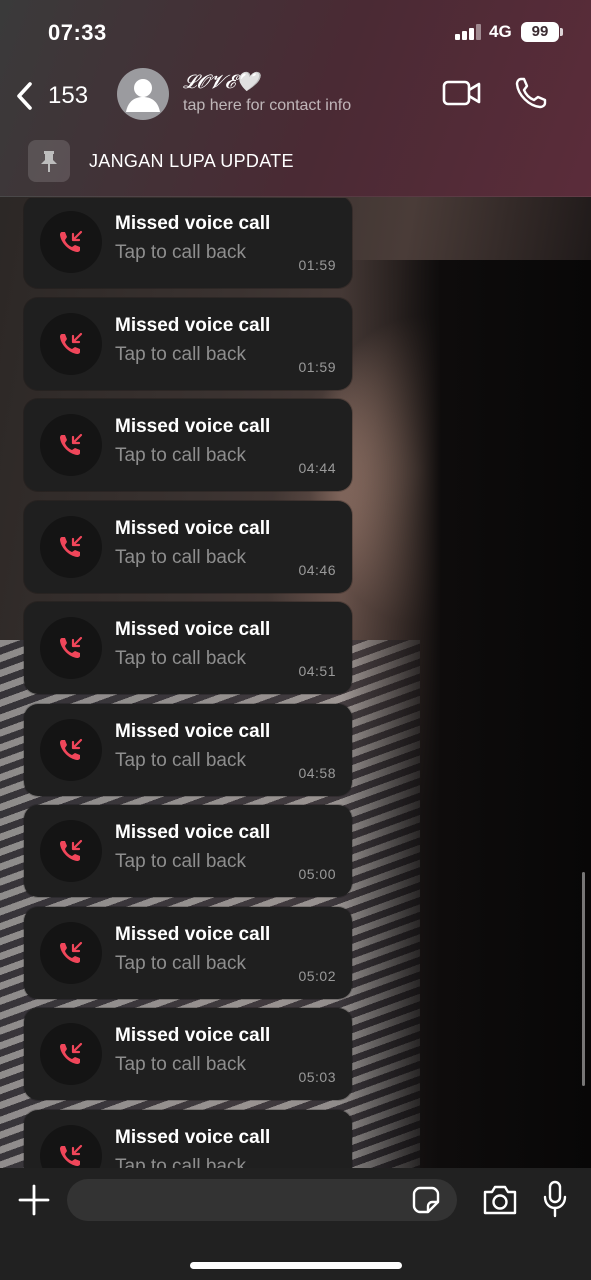  I want to click on missed-call-message: Missed voice call Tap to call back 04:46, so click(188, 546).